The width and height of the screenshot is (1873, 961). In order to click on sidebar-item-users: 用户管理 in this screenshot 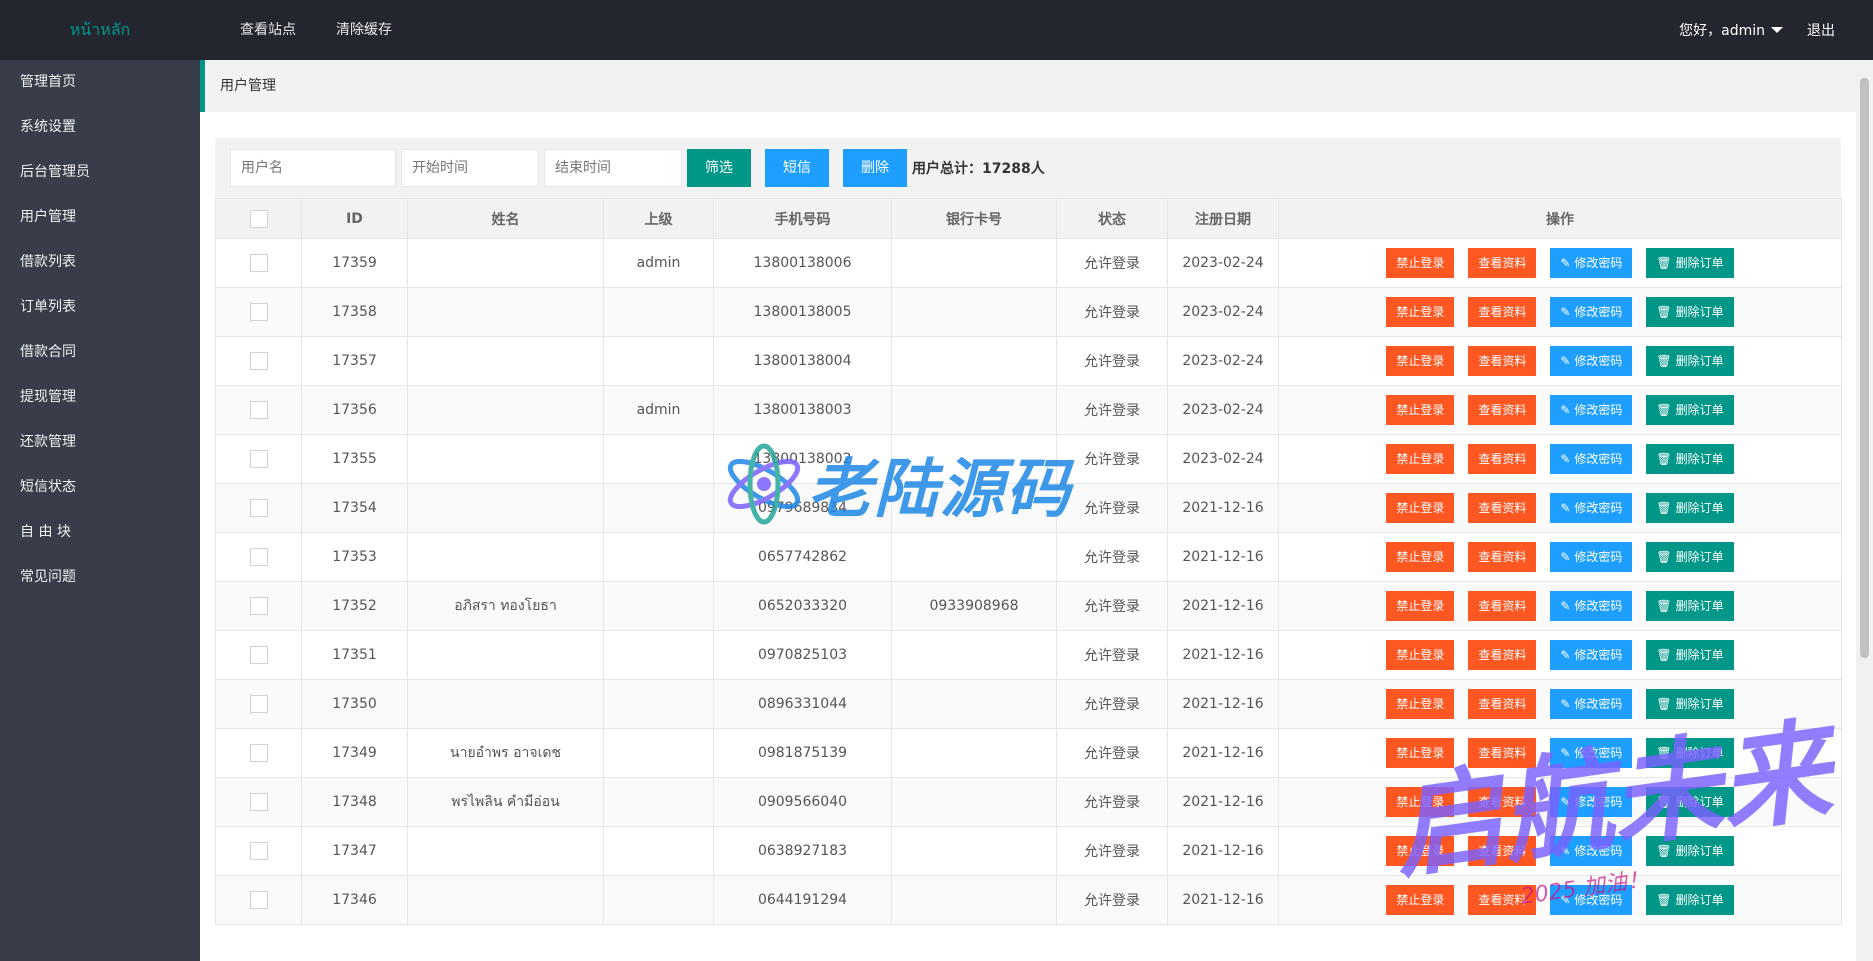, I will do `click(100, 217)`.